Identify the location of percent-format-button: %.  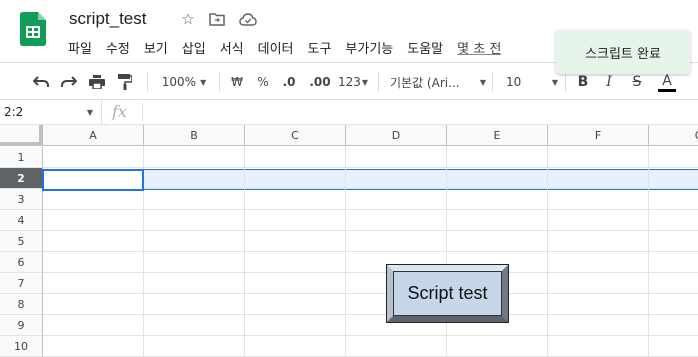
(263, 82).